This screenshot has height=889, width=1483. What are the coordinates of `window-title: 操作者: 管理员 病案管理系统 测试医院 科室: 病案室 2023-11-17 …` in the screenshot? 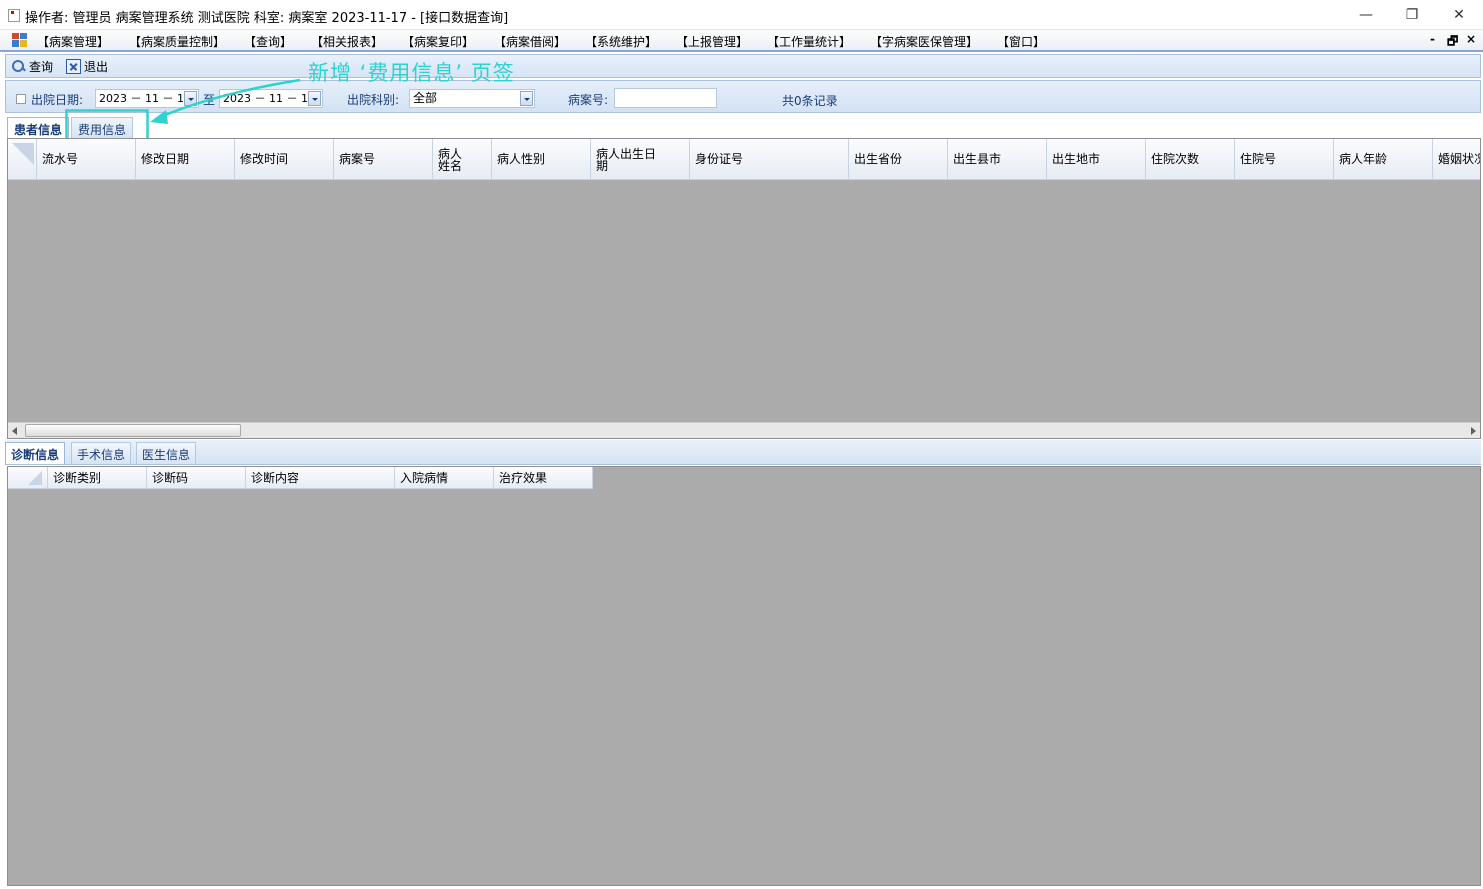 It's located at (267, 18).